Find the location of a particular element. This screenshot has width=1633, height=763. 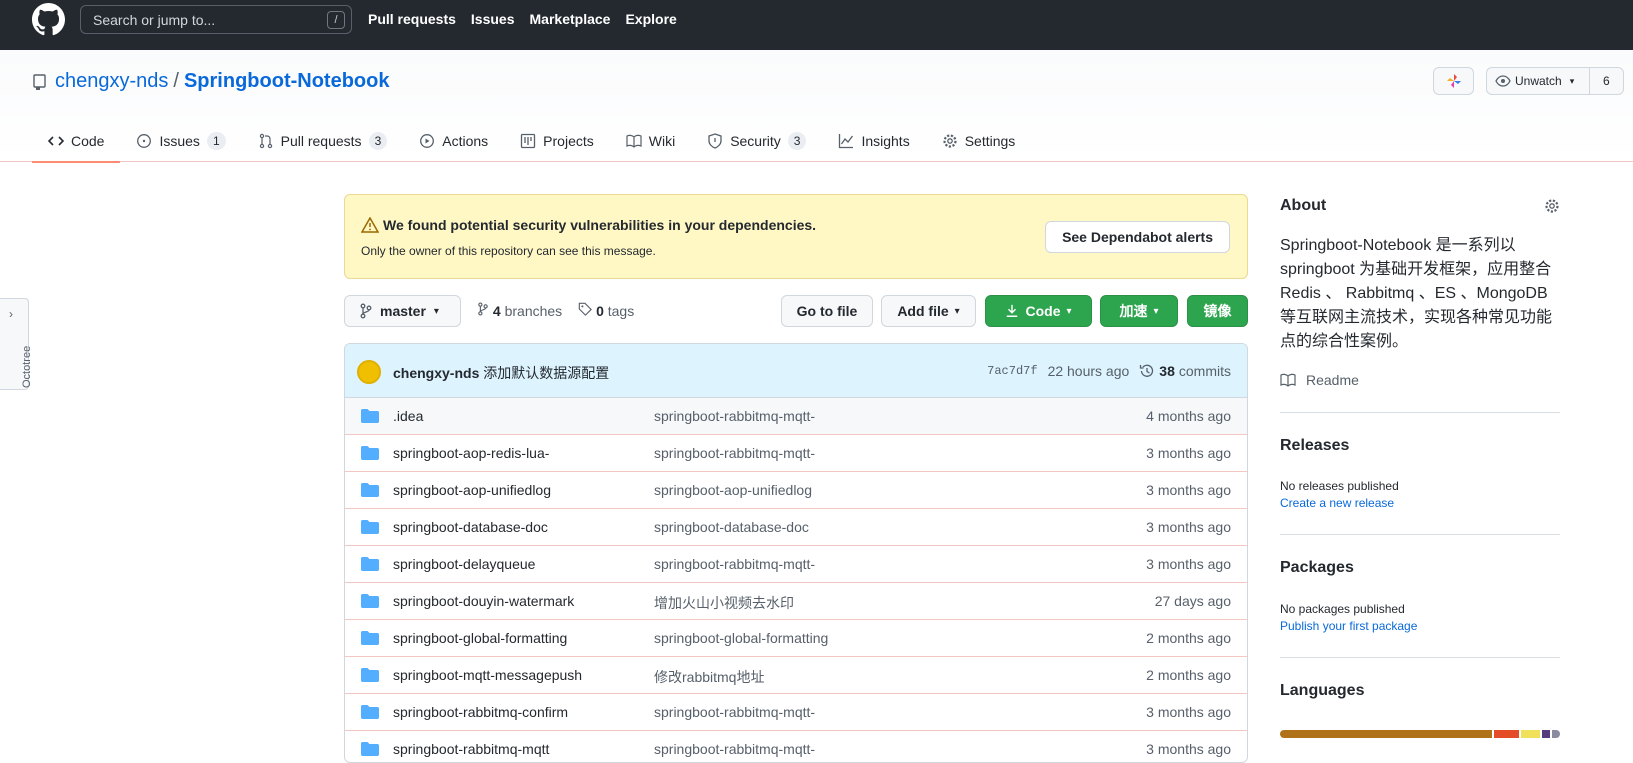

tags-count: 0 is located at coordinates (600, 311).